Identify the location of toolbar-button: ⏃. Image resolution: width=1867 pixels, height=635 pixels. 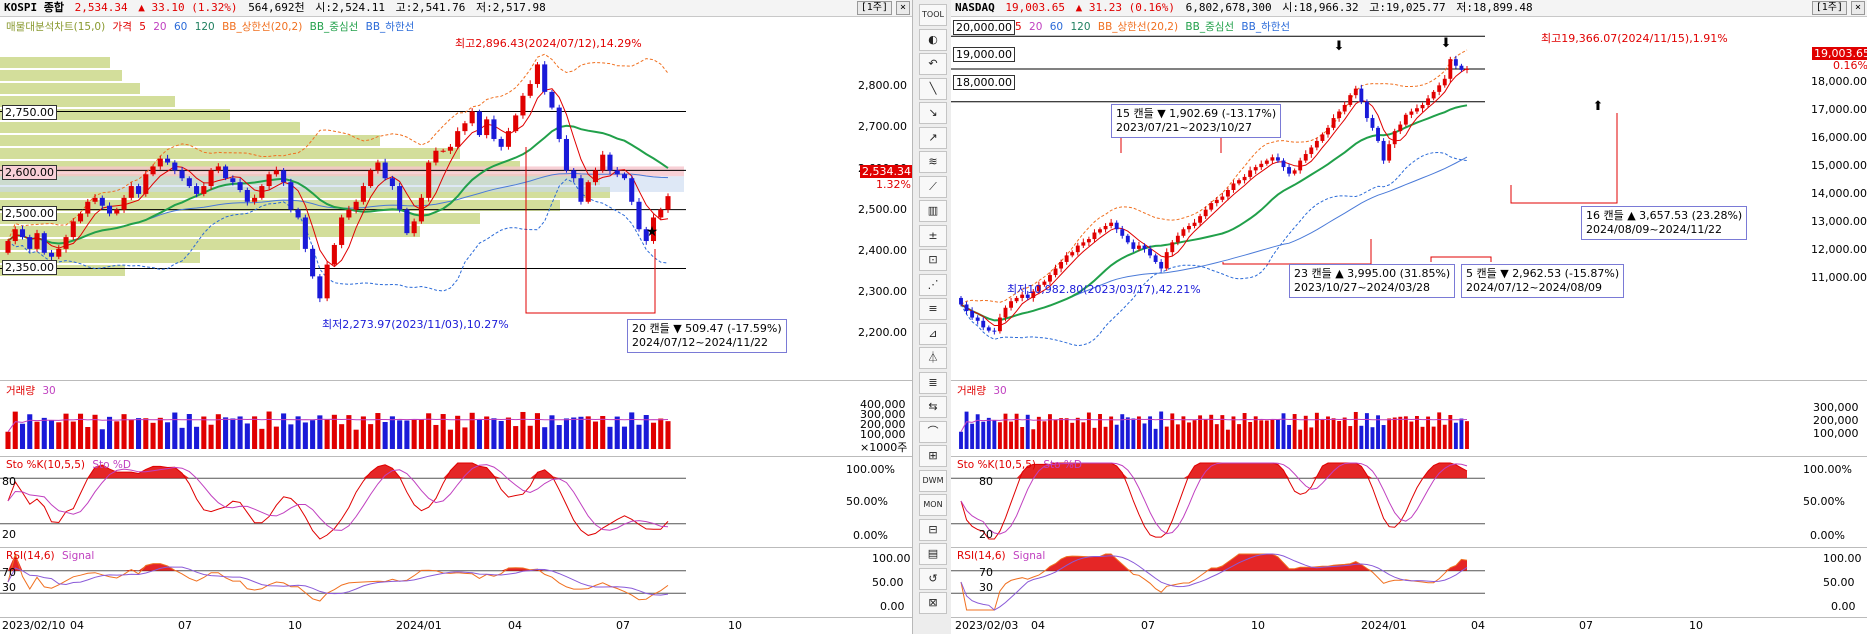
(933, 358).